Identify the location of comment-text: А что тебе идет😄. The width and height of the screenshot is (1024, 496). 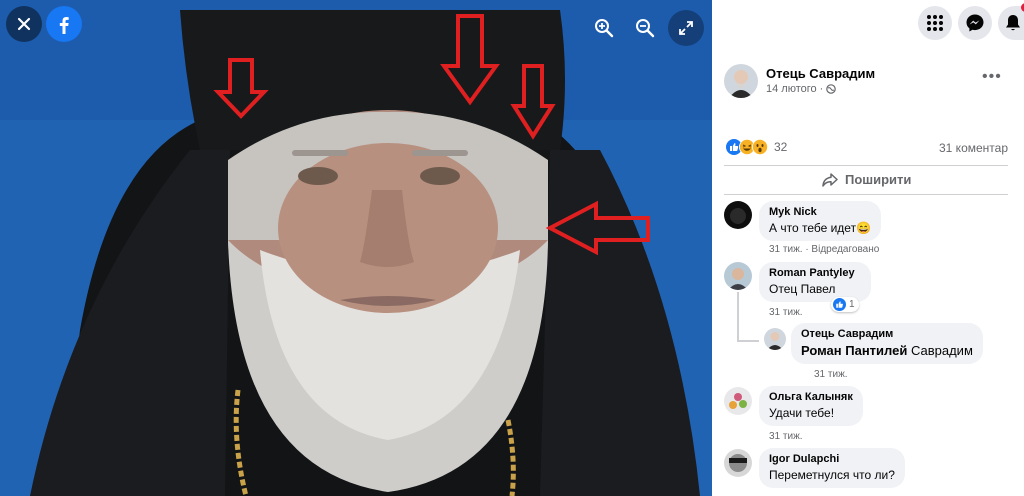
(820, 228).